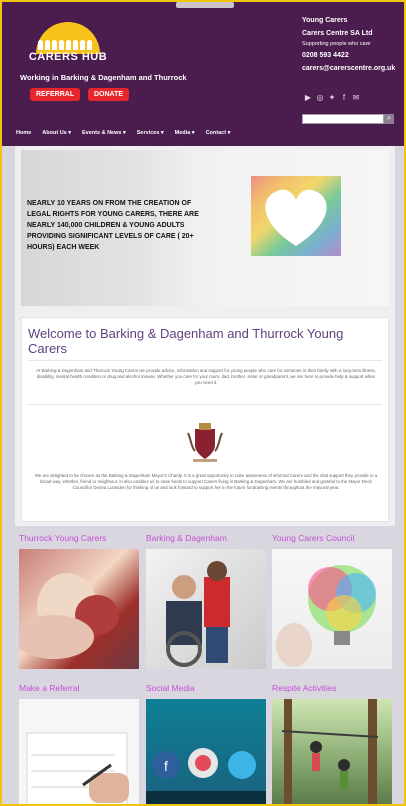  Describe the element at coordinates (308, 98) in the screenshot. I see `youtube-icon: ▶` at that location.